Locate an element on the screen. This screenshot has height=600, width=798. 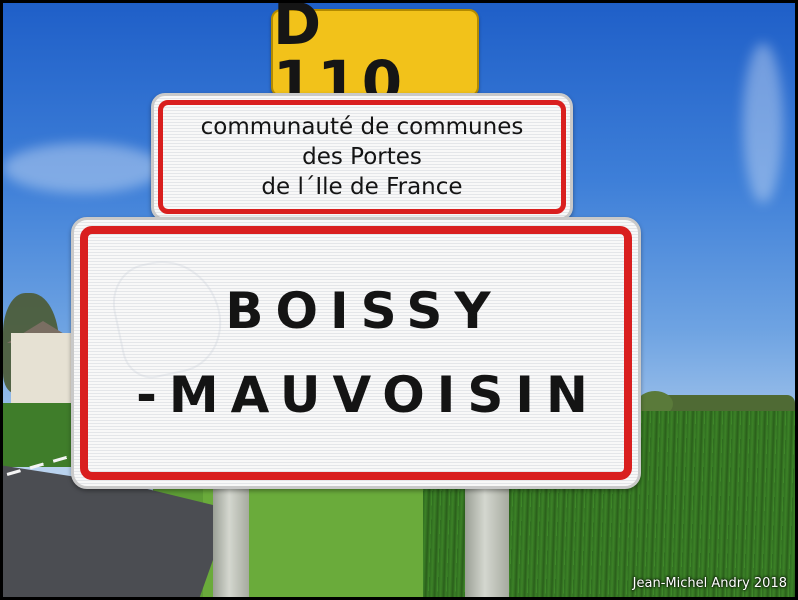
community-line-2: des Portes is located at coordinates (362, 157).